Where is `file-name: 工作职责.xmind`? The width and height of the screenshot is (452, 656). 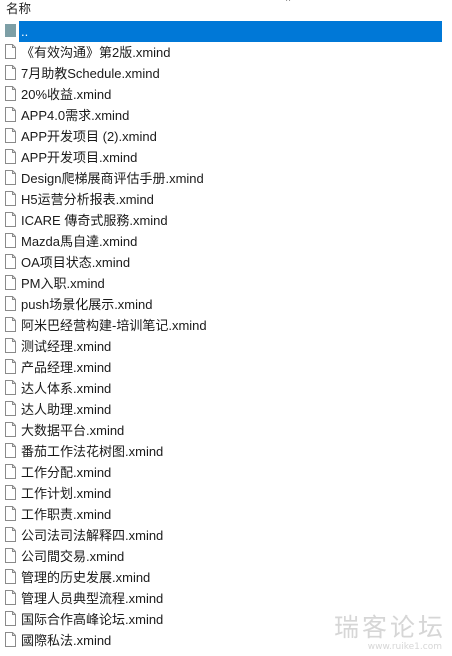 file-name: 工作职责.xmind is located at coordinates (66, 514).